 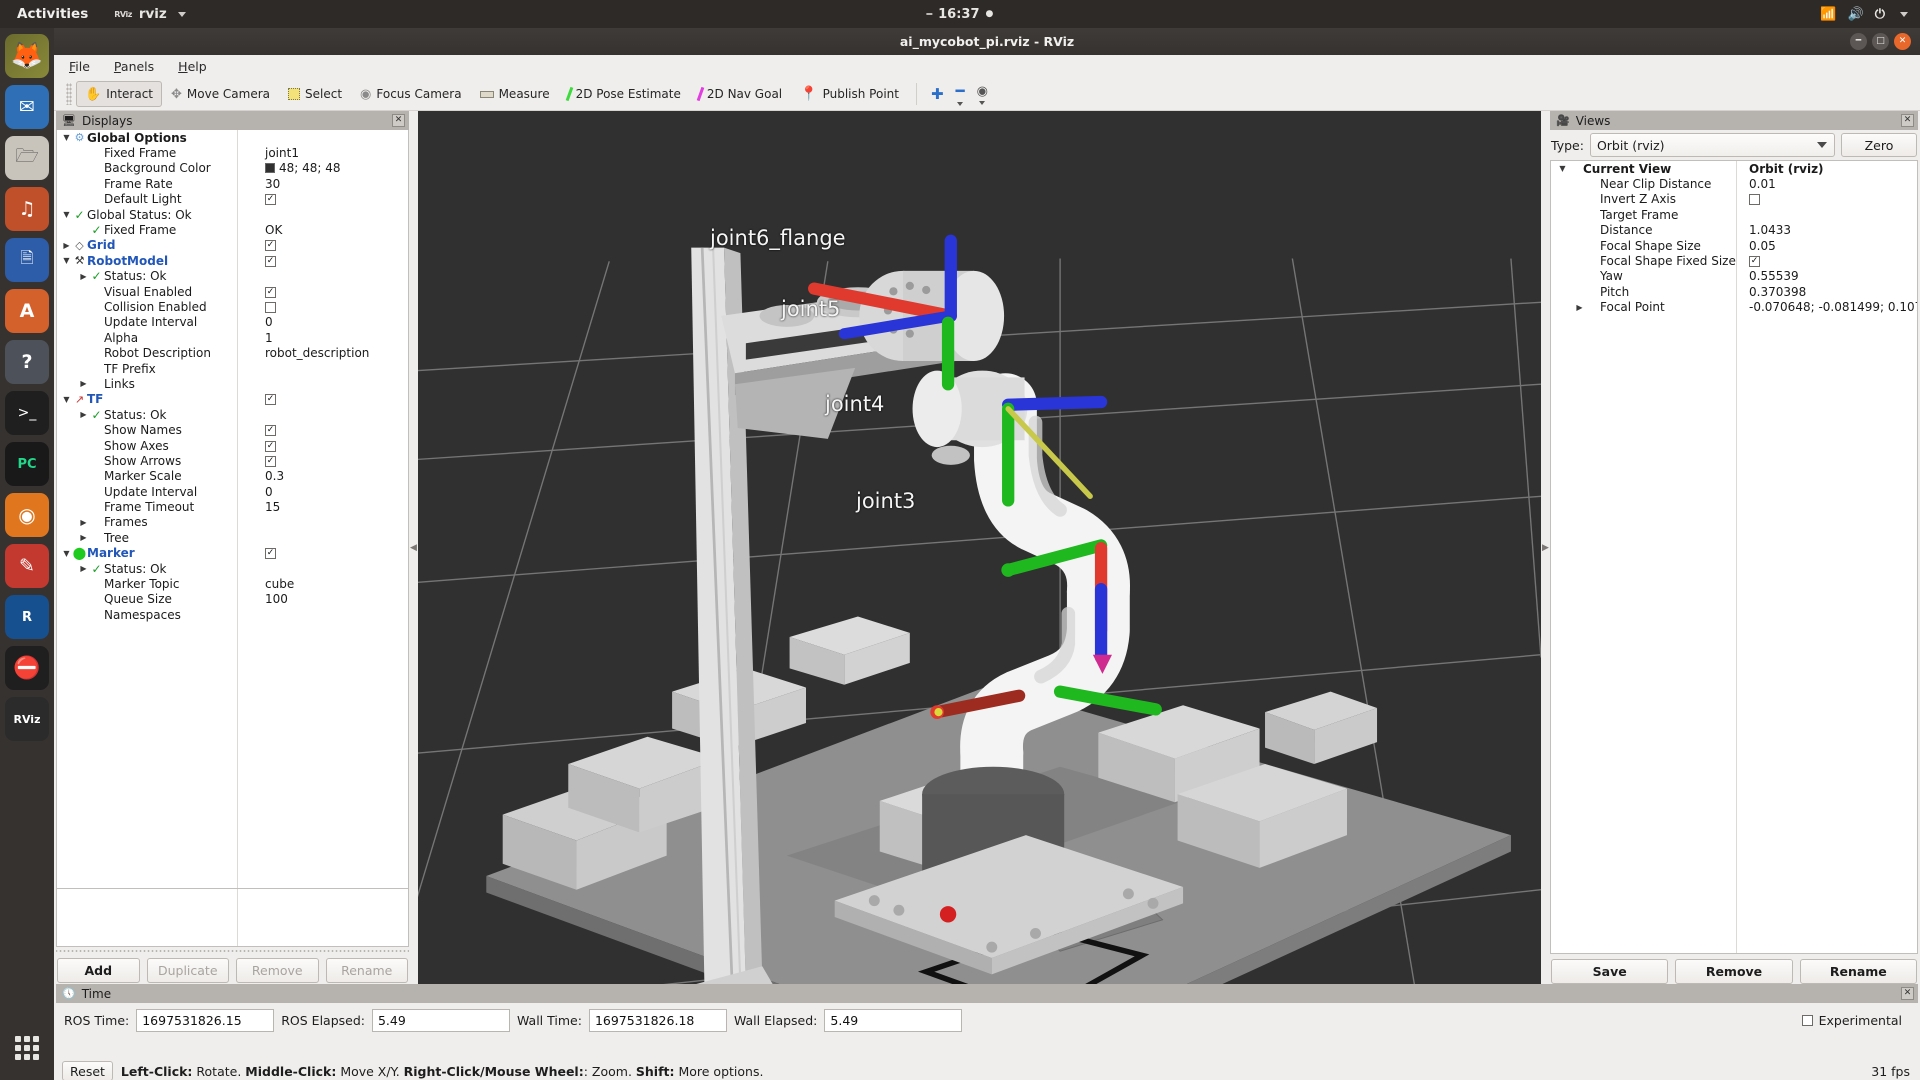 I want to click on panel-resize-grip, so click(x=232, y=950).